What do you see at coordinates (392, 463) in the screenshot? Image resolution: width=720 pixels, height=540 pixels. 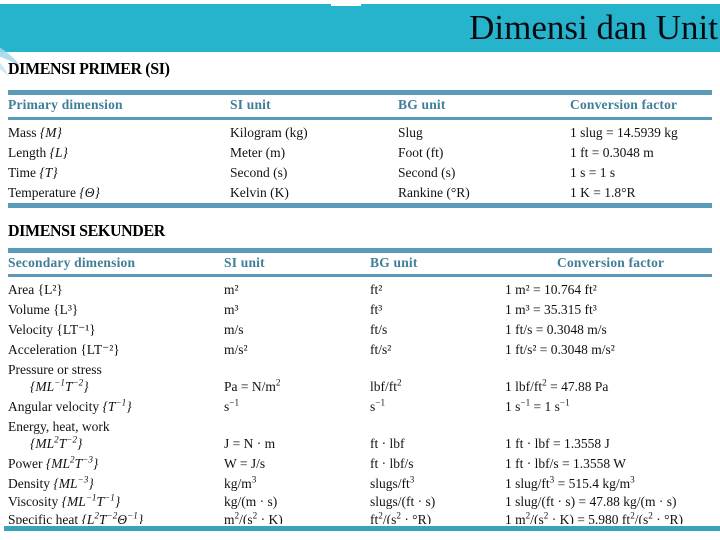 I see `cell-bg-unit: ft · lbf/s` at bounding box center [392, 463].